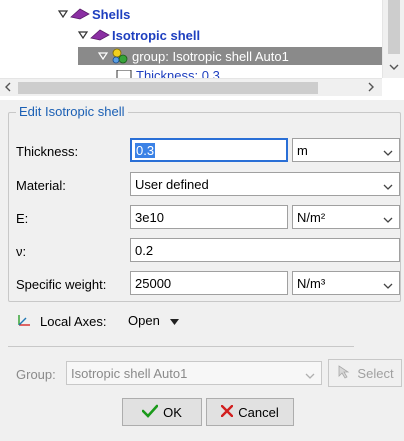  I want to click on scroll-down-icon, so click(394, 68).